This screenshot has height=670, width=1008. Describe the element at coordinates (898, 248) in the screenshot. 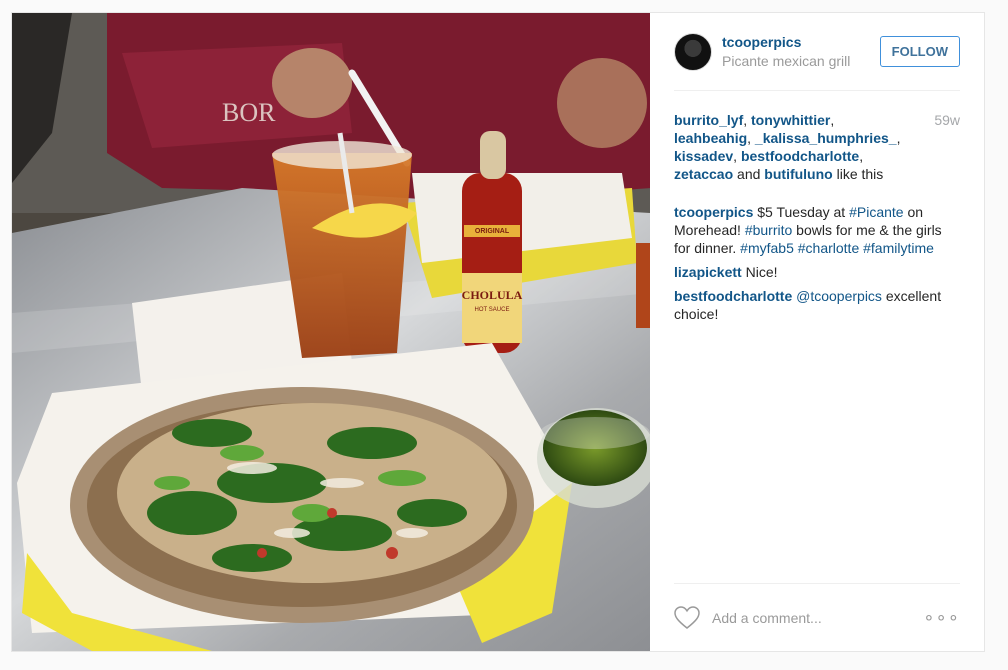

I see `hashtag-link: #familytime` at that location.